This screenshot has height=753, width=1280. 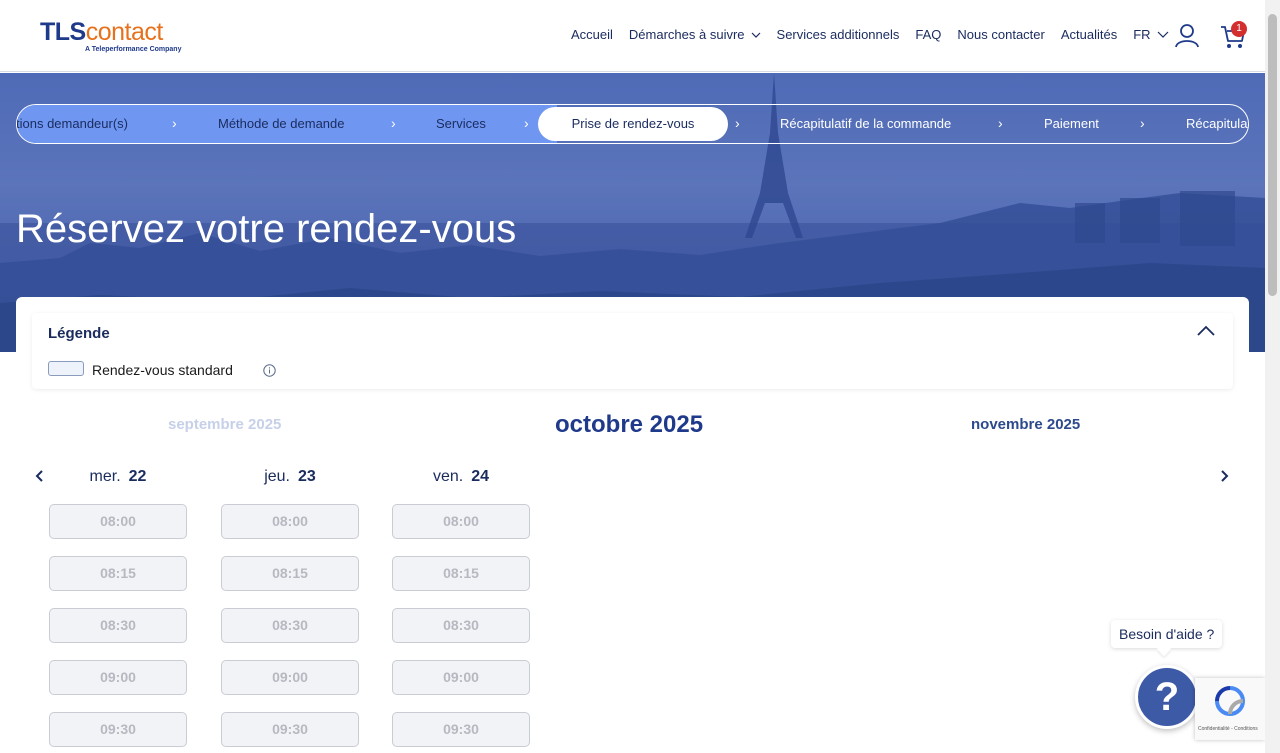 What do you see at coordinates (266, 229) in the screenshot?
I see `page-title: Réservez votre rendez-vous` at bounding box center [266, 229].